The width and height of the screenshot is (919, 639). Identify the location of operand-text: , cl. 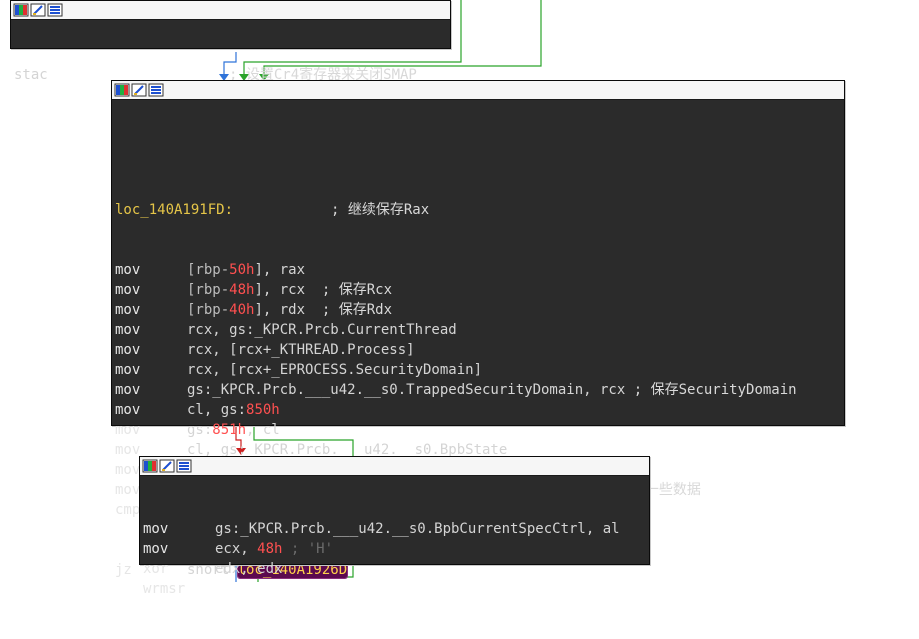
(263, 430).